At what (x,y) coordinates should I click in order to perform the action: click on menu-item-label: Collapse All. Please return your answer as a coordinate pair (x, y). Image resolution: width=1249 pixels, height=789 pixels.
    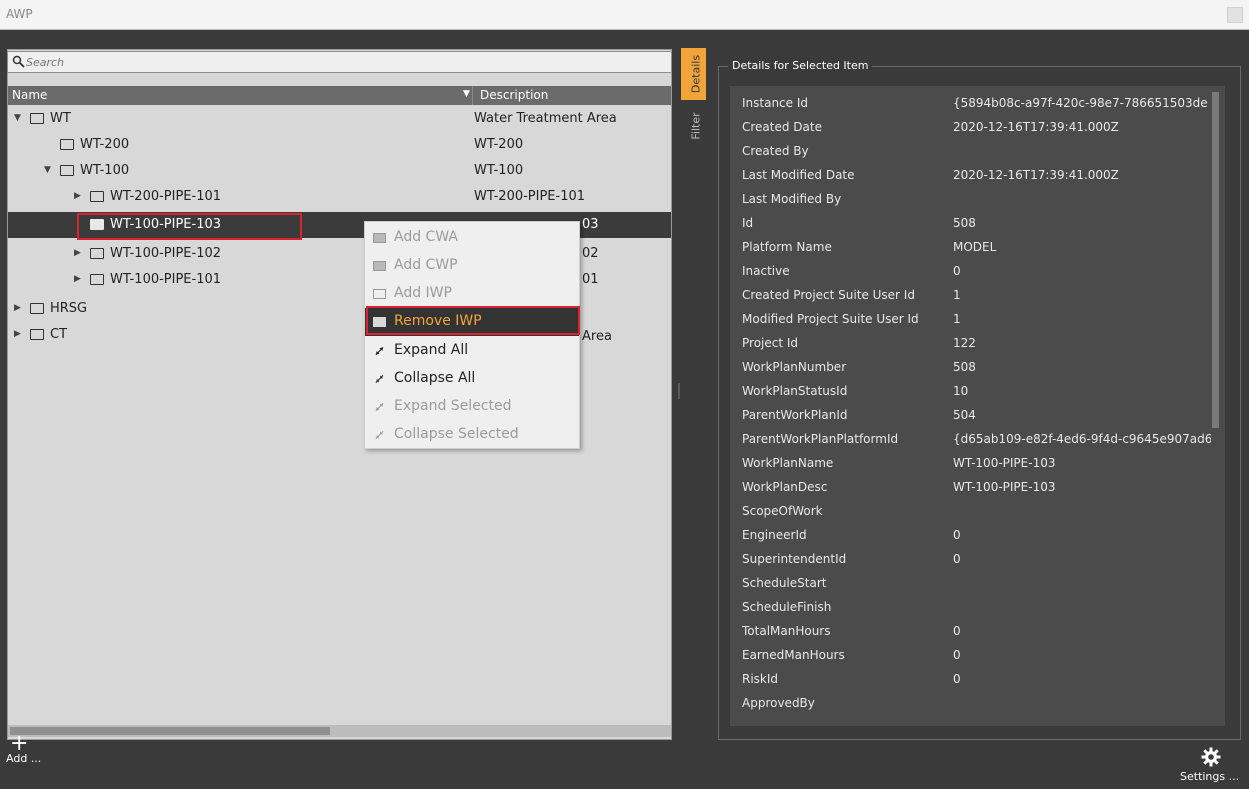
    Looking at the image, I should click on (435, 378).